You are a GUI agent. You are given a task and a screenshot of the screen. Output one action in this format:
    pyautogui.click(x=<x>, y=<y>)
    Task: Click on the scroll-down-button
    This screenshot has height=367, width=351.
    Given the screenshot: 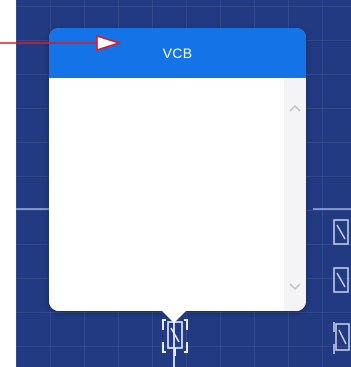 What is the action you would take?
    pyautogui.click(x=295, y=290)
    